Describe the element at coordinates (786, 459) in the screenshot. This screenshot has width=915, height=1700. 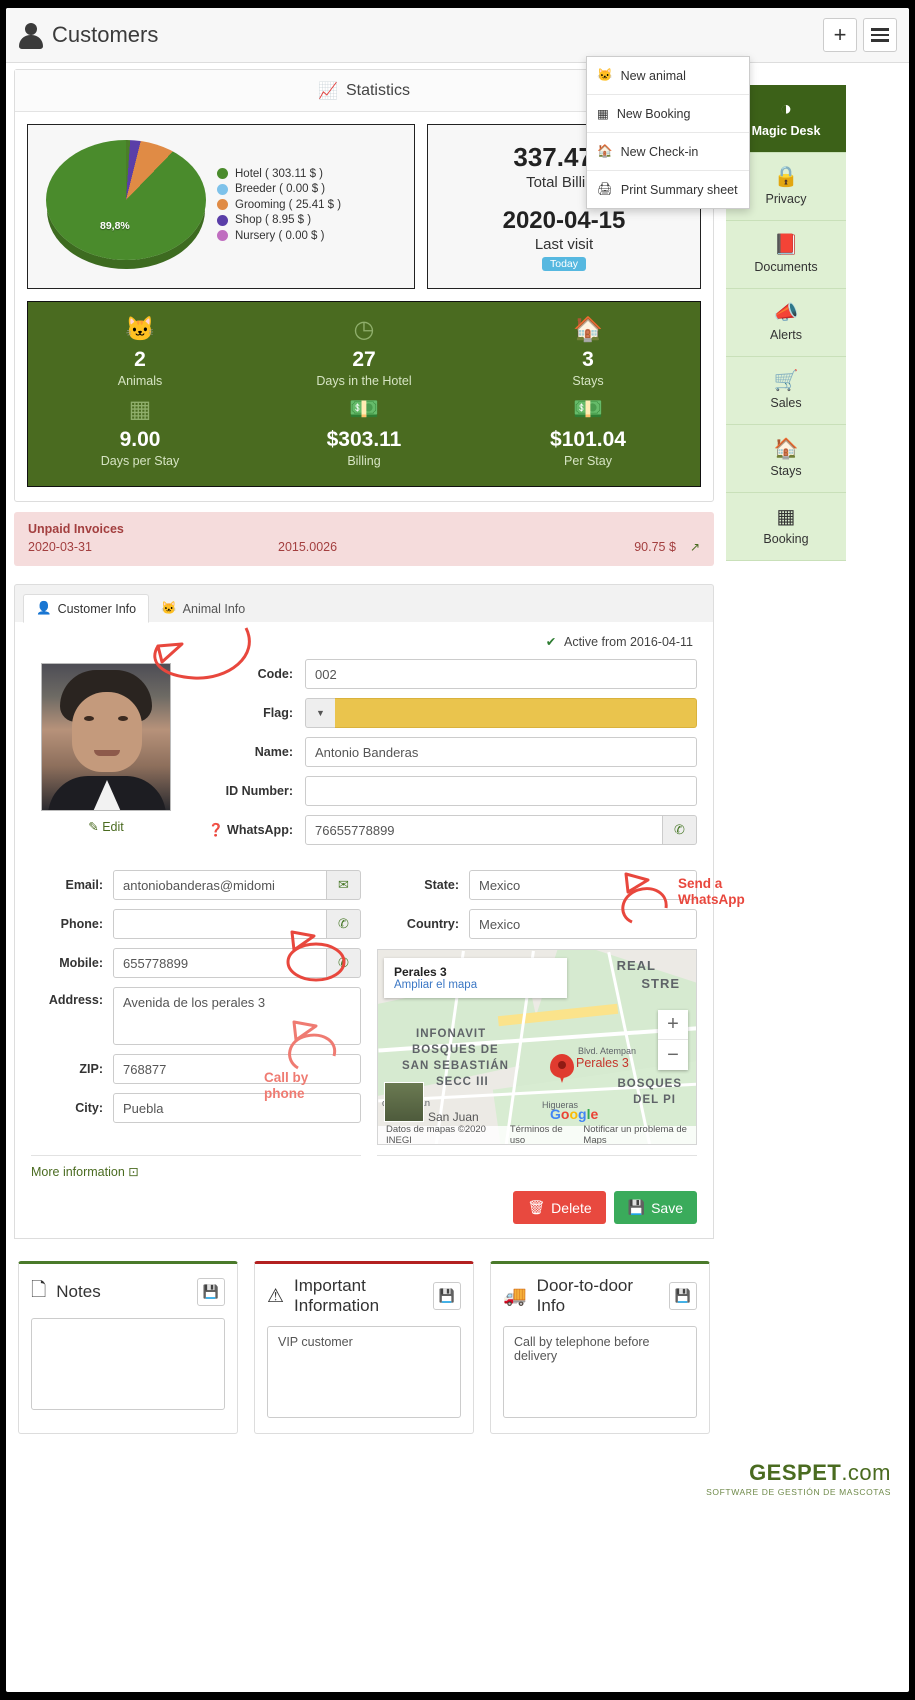
I see `rail-item-stays: 🏠 Stays` at that location.